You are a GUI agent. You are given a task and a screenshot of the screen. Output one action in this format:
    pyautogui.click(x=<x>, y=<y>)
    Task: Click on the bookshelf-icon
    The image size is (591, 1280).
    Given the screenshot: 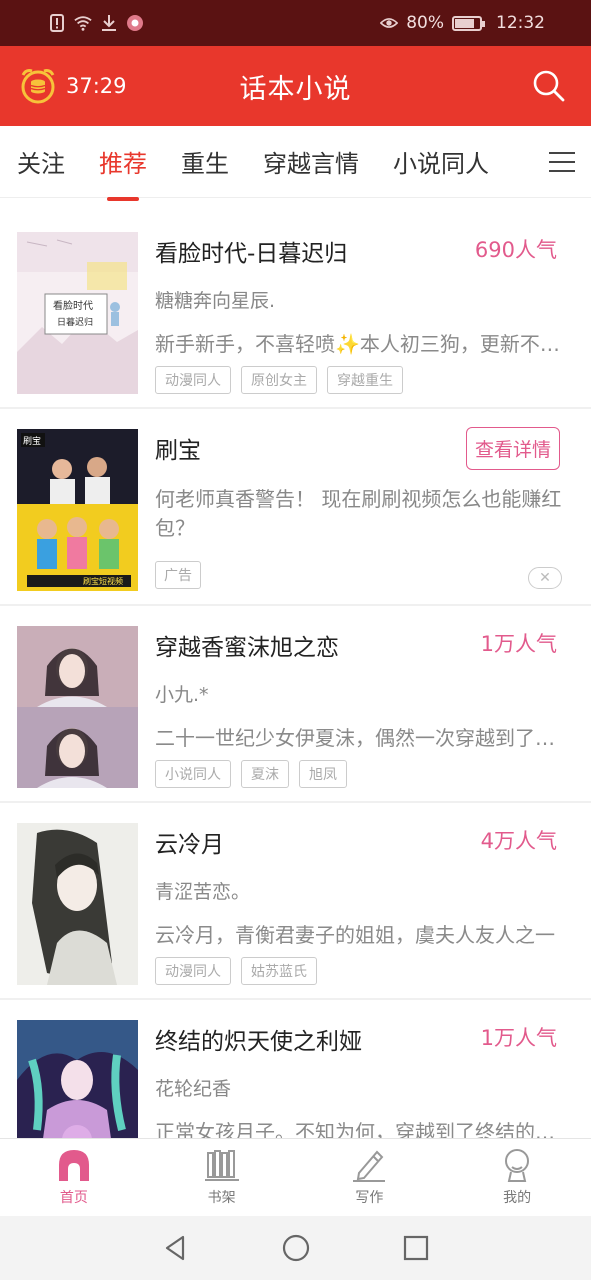 What is the action you would take?
    pyautogui.click(x=221, y=1165)
    